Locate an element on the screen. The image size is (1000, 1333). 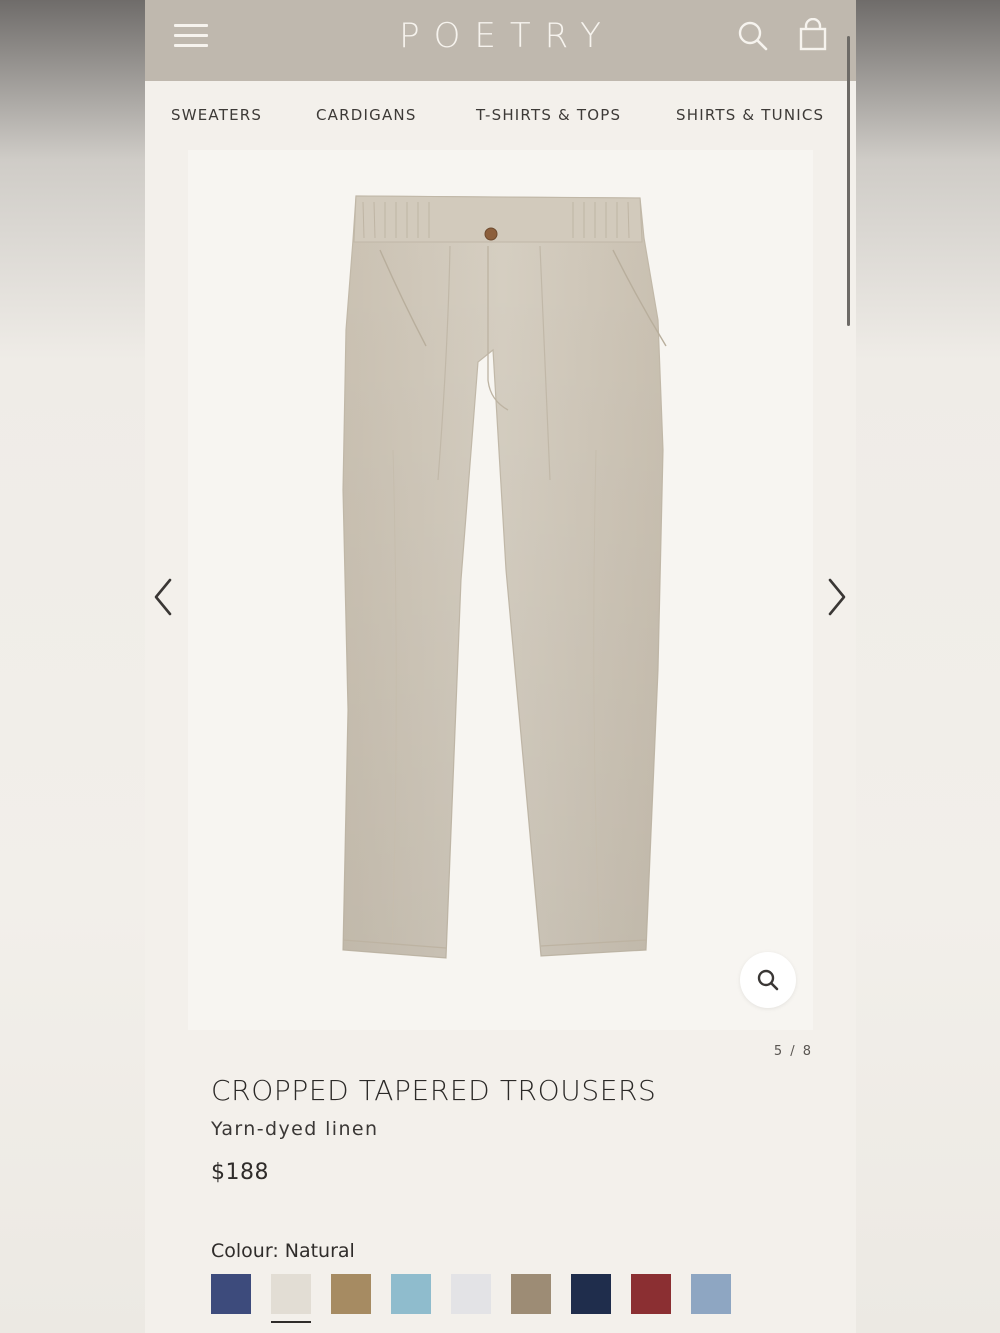
category-cardigans: CARDIGANS is located at coordinates (366, 115).